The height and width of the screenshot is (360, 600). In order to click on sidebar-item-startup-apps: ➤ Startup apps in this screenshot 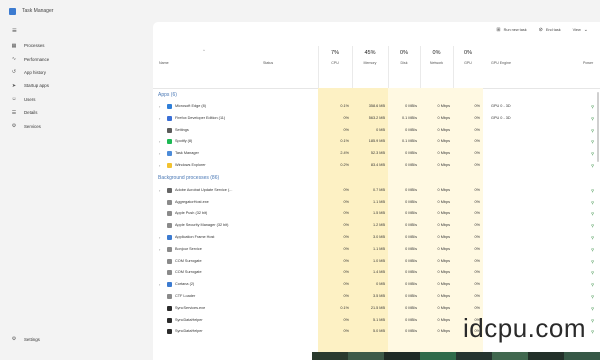, I will do `click(75, 85)`.